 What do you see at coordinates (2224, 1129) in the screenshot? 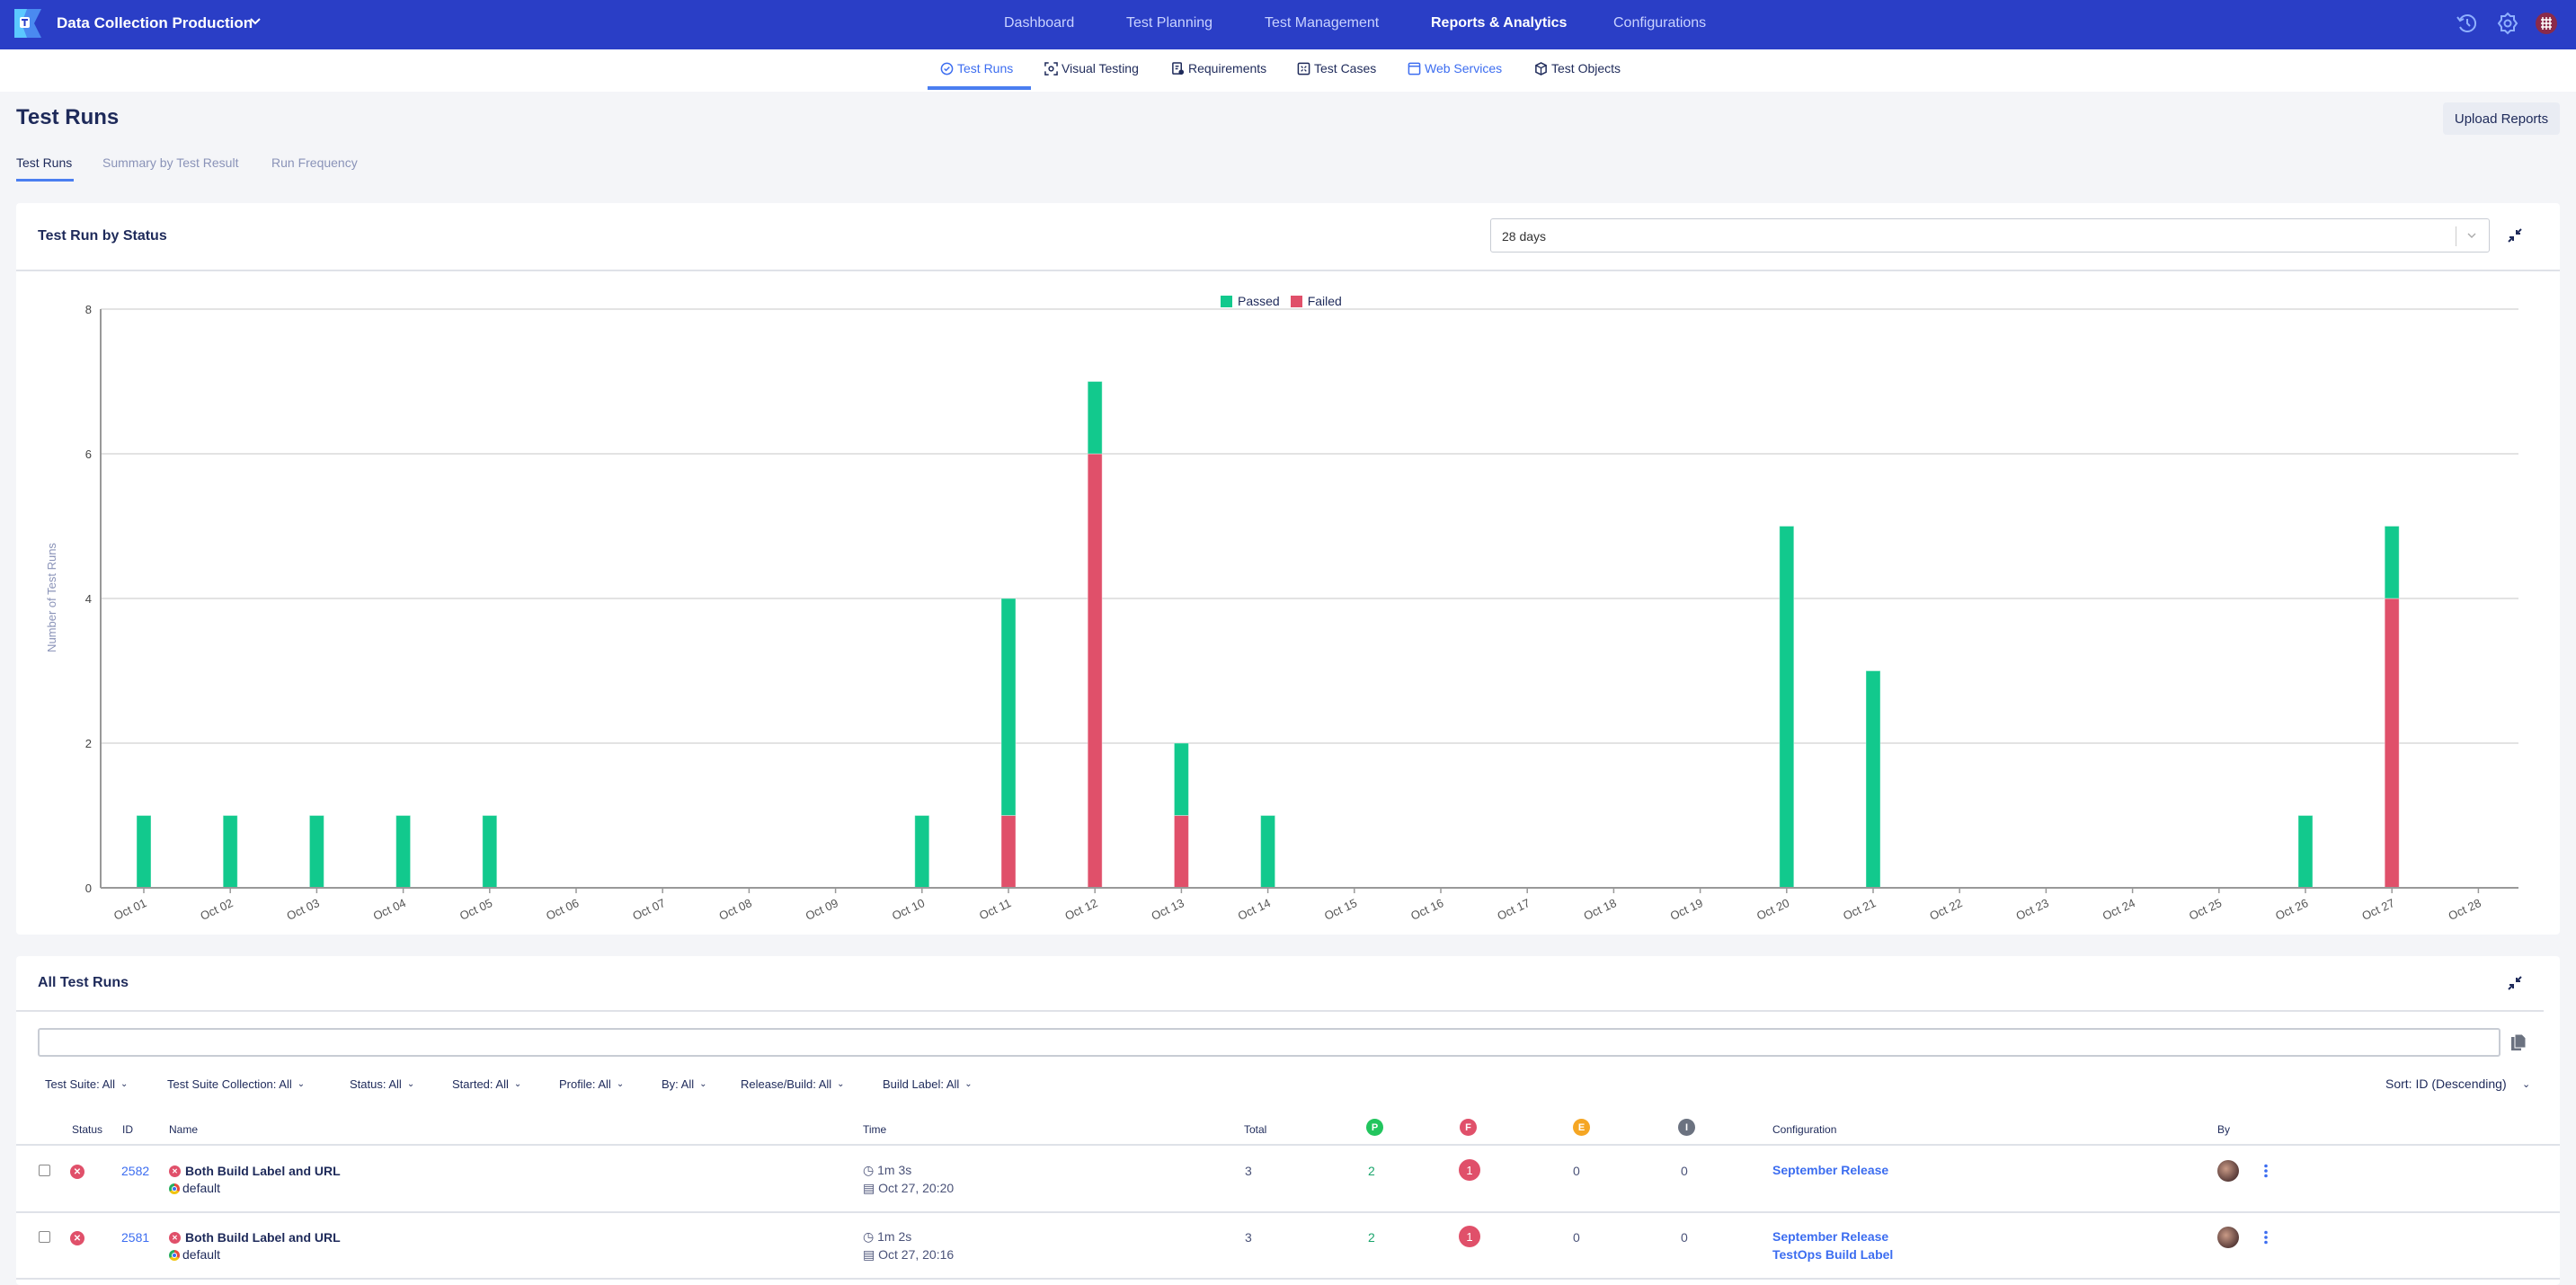
I see `col-by: By` at bounding box center [2224, 1129].